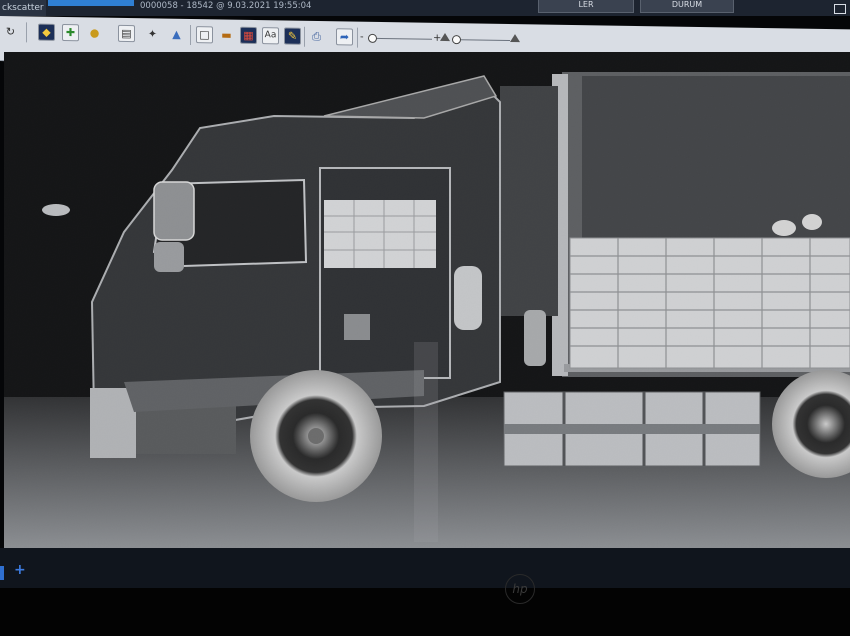 This screenshot has width=850, height=636. Describe the element at coordinates (226, 34) in the screenshot. I see `ruler-icon: ▬` at that location.